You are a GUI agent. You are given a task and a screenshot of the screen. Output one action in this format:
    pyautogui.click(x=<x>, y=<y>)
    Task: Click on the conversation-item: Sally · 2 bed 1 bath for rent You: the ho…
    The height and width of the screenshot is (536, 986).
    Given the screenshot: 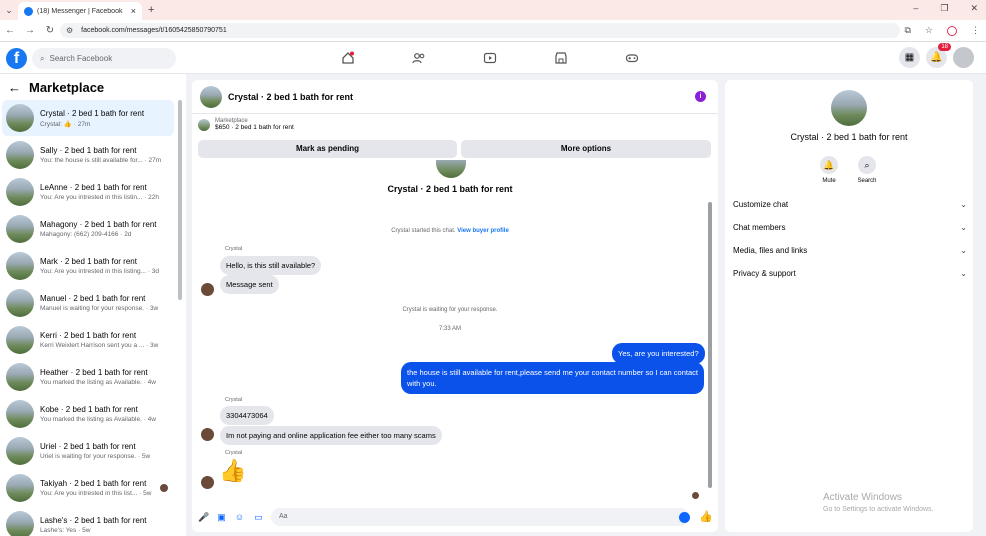 What is the action you would take?
    pyautogui.click(x=88, y=155)
    